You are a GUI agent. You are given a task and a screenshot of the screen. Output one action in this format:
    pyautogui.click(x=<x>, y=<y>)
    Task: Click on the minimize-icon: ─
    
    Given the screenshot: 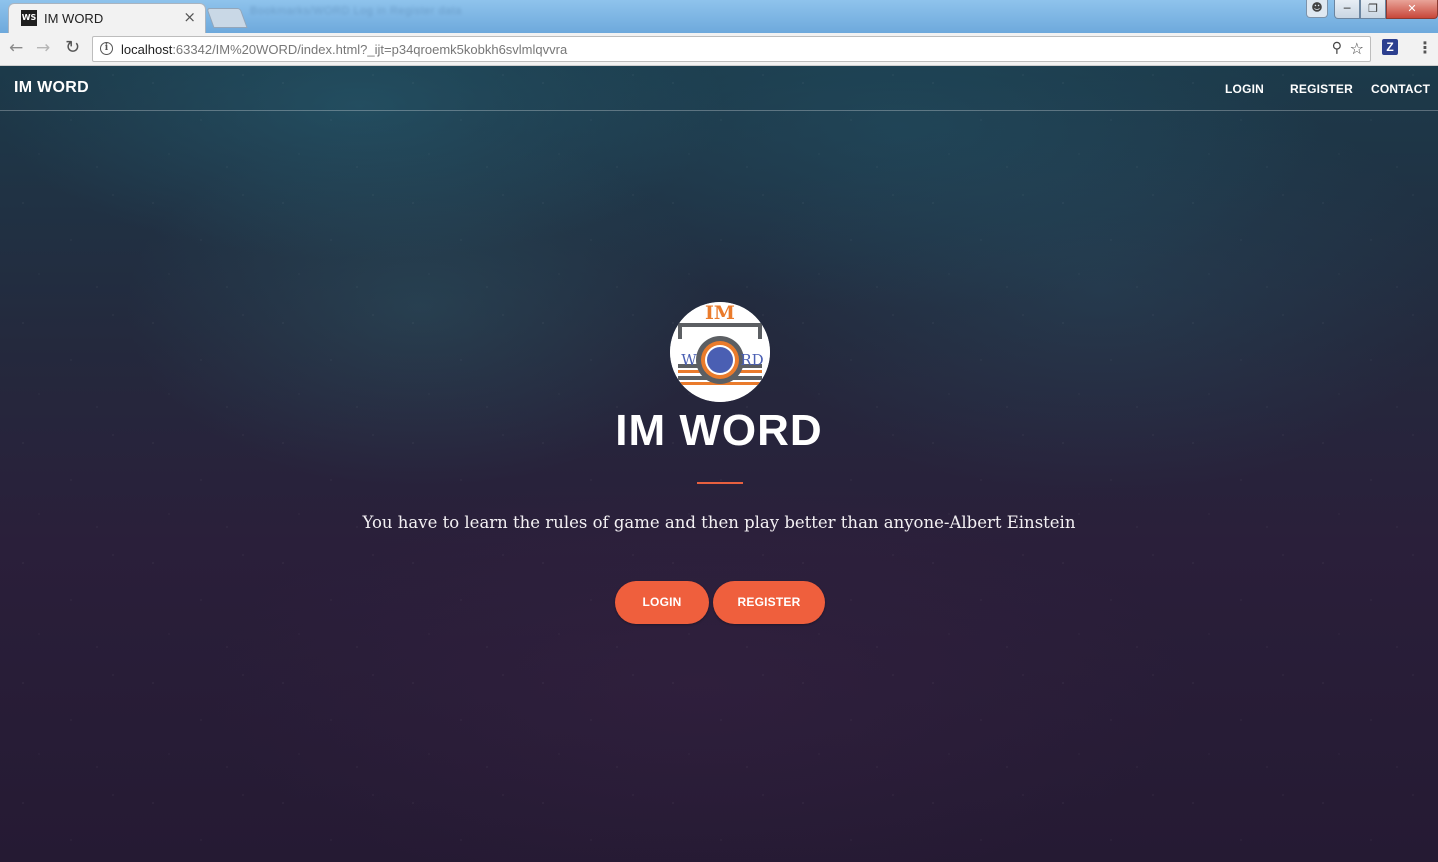 What is the action you would take?
    pyautogui.click(x=1347, y=9)
    